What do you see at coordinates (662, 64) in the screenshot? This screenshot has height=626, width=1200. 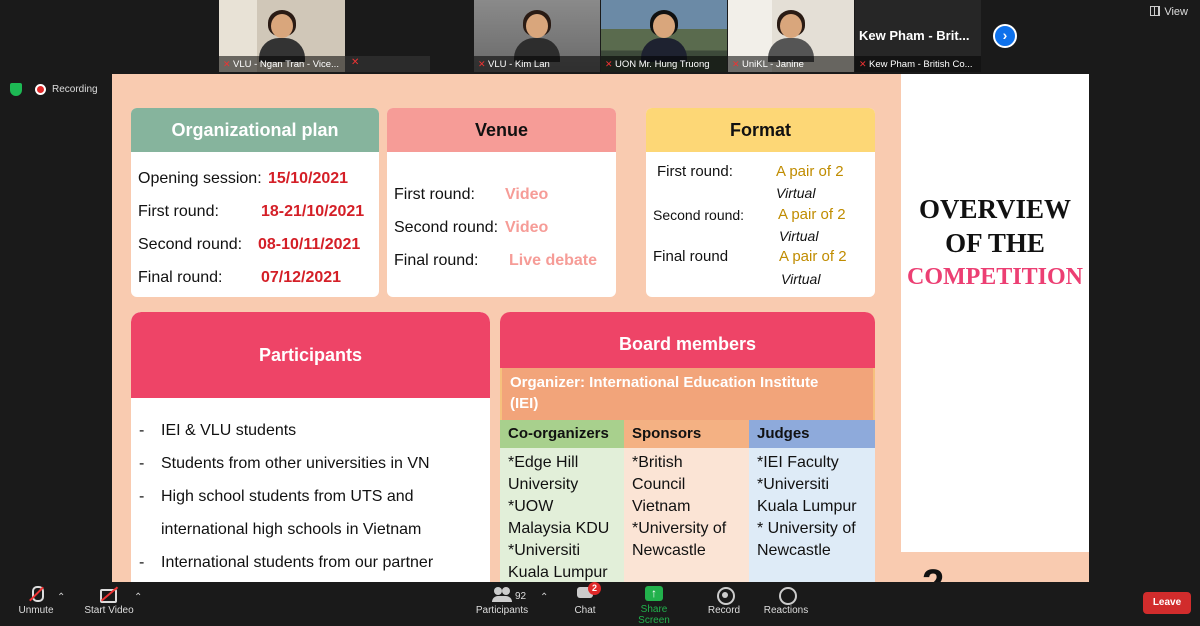 I see `participant-name: UON Mr. Hung Truong` at bounding box center [662, 64].